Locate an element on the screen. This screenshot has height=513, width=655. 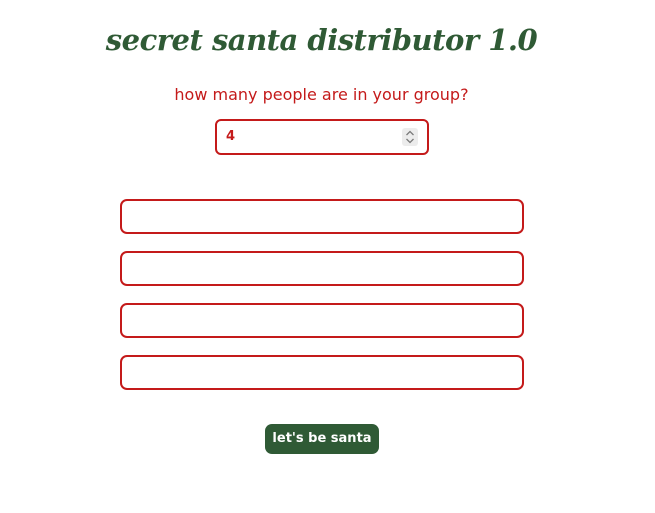
spinner-up-down-icon is located at coordinates (410, 137).